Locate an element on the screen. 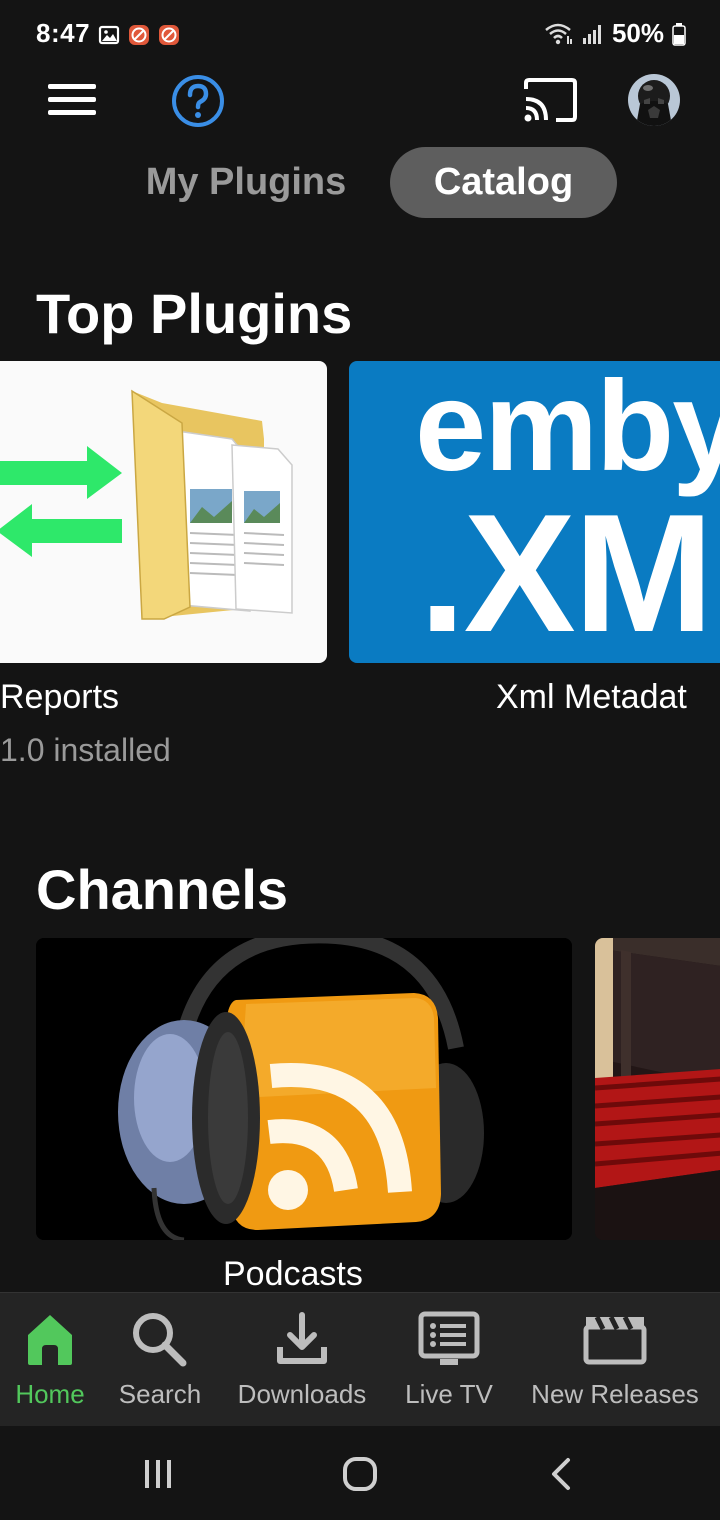 The width and height of the screenshot is (720, 1520). nav-search-icon-wrap is located at coordinates (160, 1339).